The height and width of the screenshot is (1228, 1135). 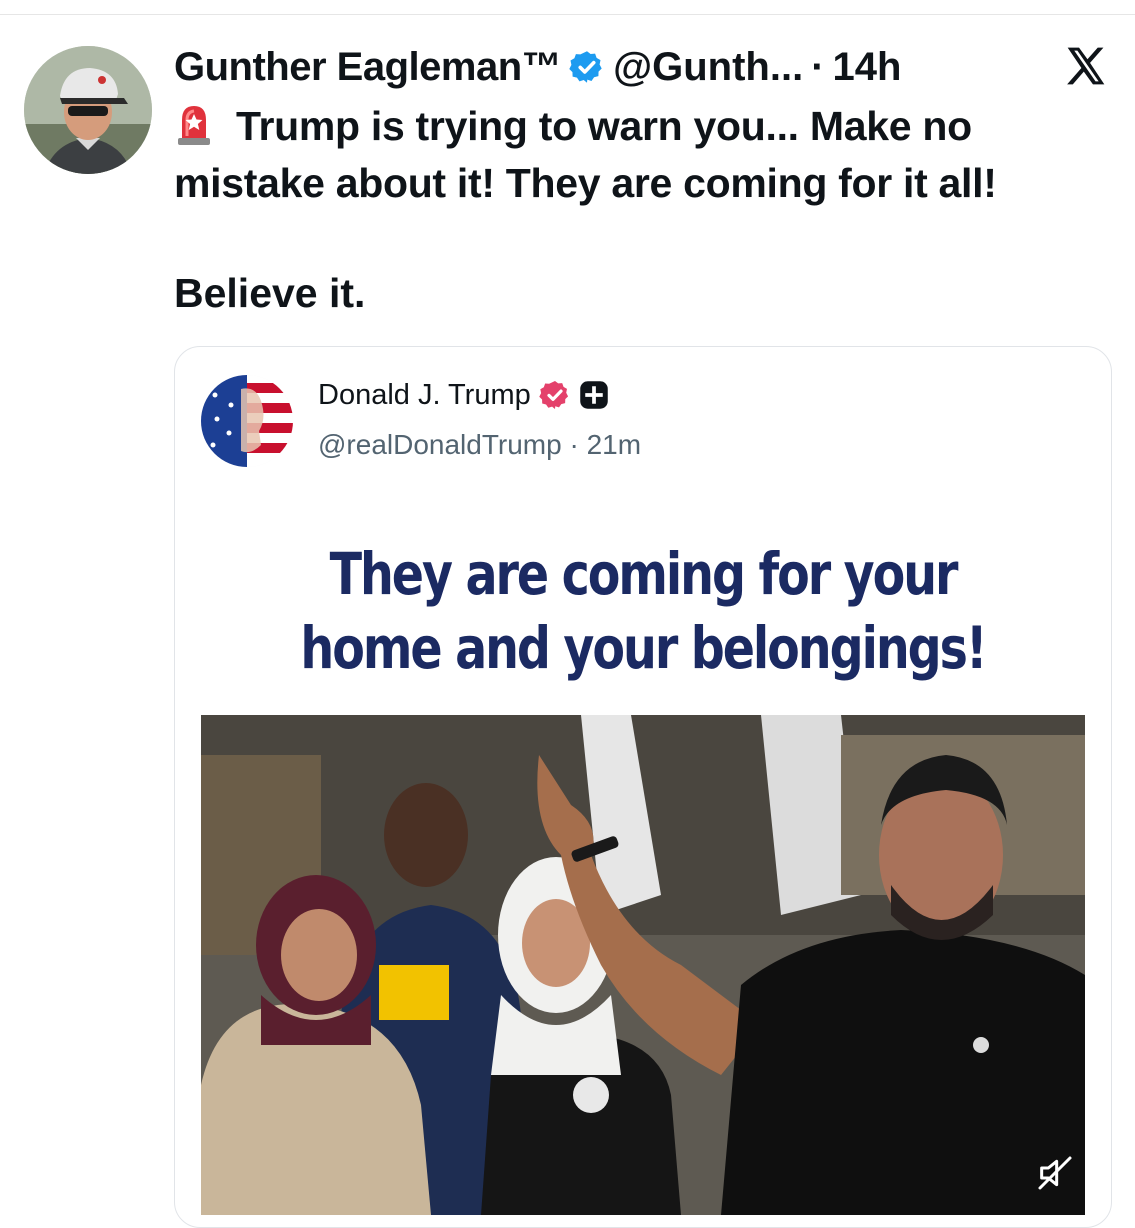 I want to click on quoted-author-avatar, so click(x=247, y=421).